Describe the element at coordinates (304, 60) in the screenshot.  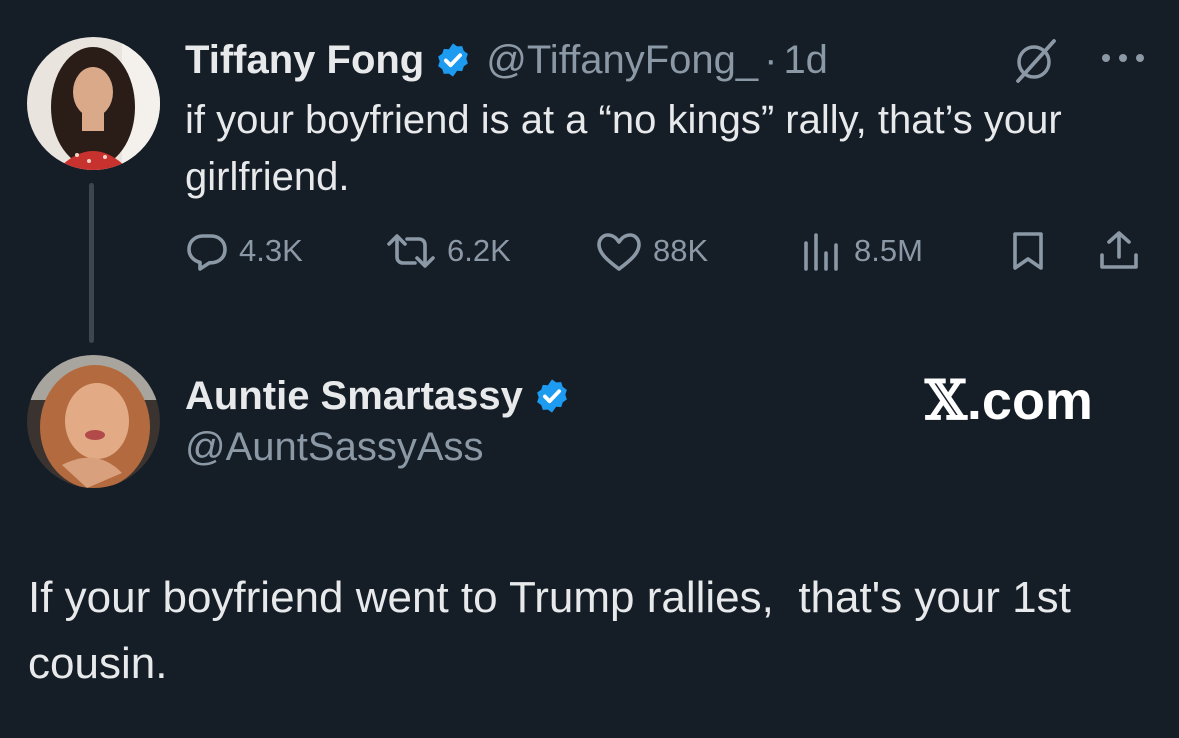
I see `tweet1-author-name: Tiffany Fong` at that location.